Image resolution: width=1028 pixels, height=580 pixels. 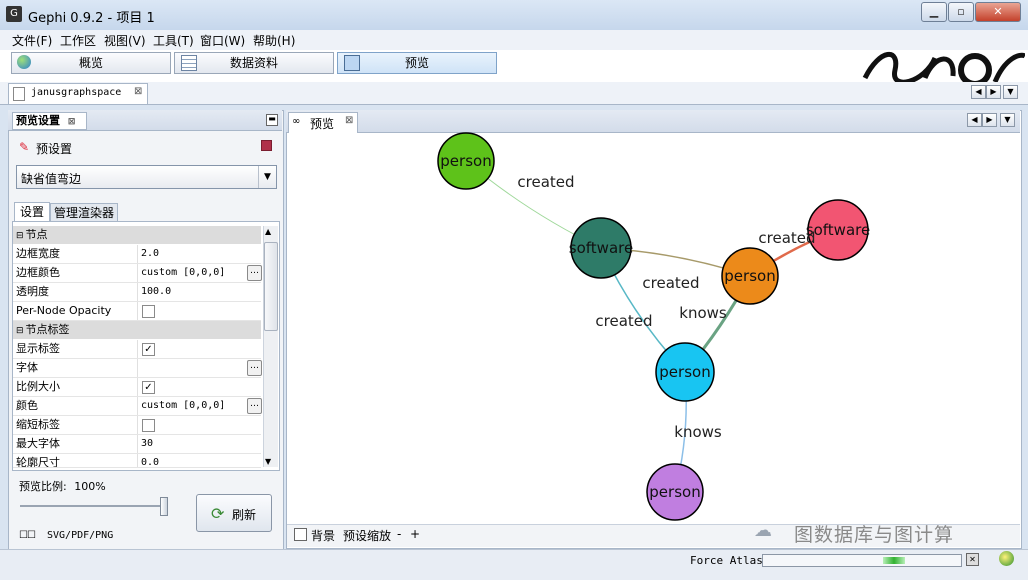 I want to click on group-nodes: ⊟ 节点, so click(x=137, y=235).